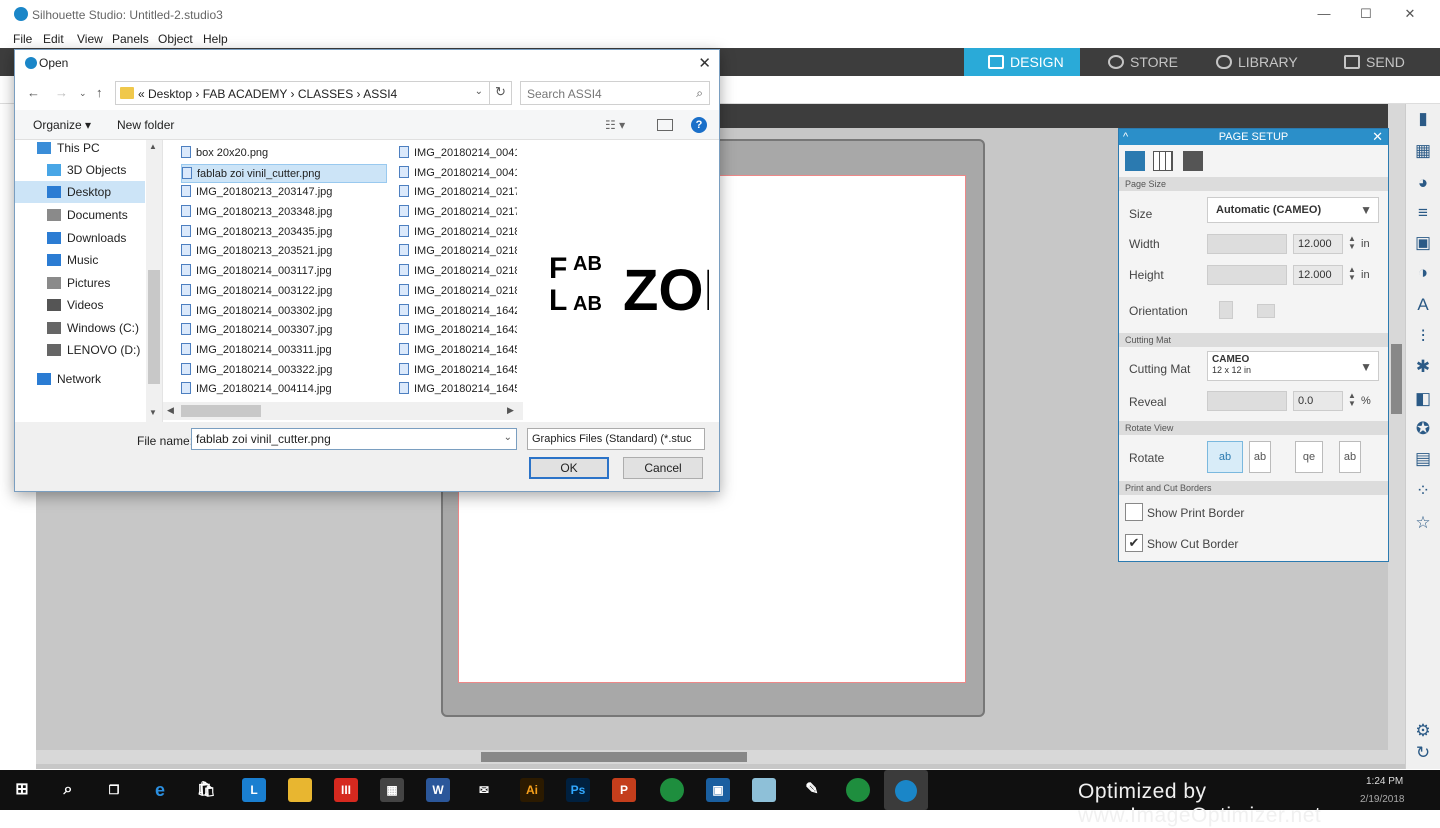  I want to click on collapse-icon: ^, so click(1125, 137).